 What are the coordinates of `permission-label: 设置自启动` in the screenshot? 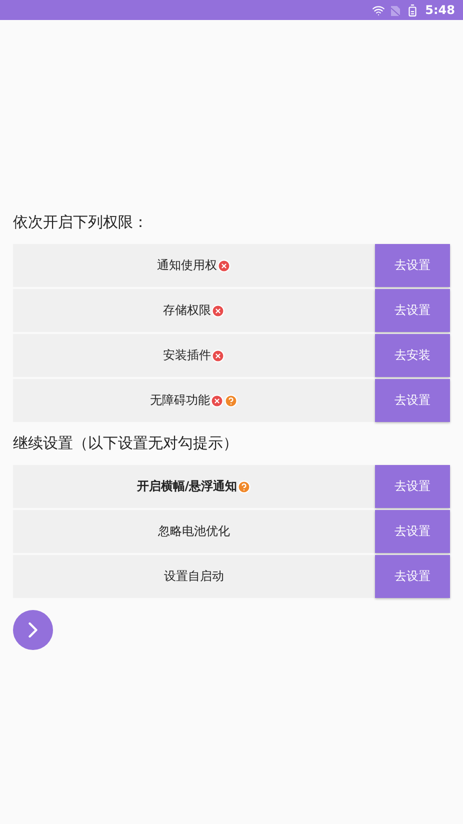 It's located at (194, 576).